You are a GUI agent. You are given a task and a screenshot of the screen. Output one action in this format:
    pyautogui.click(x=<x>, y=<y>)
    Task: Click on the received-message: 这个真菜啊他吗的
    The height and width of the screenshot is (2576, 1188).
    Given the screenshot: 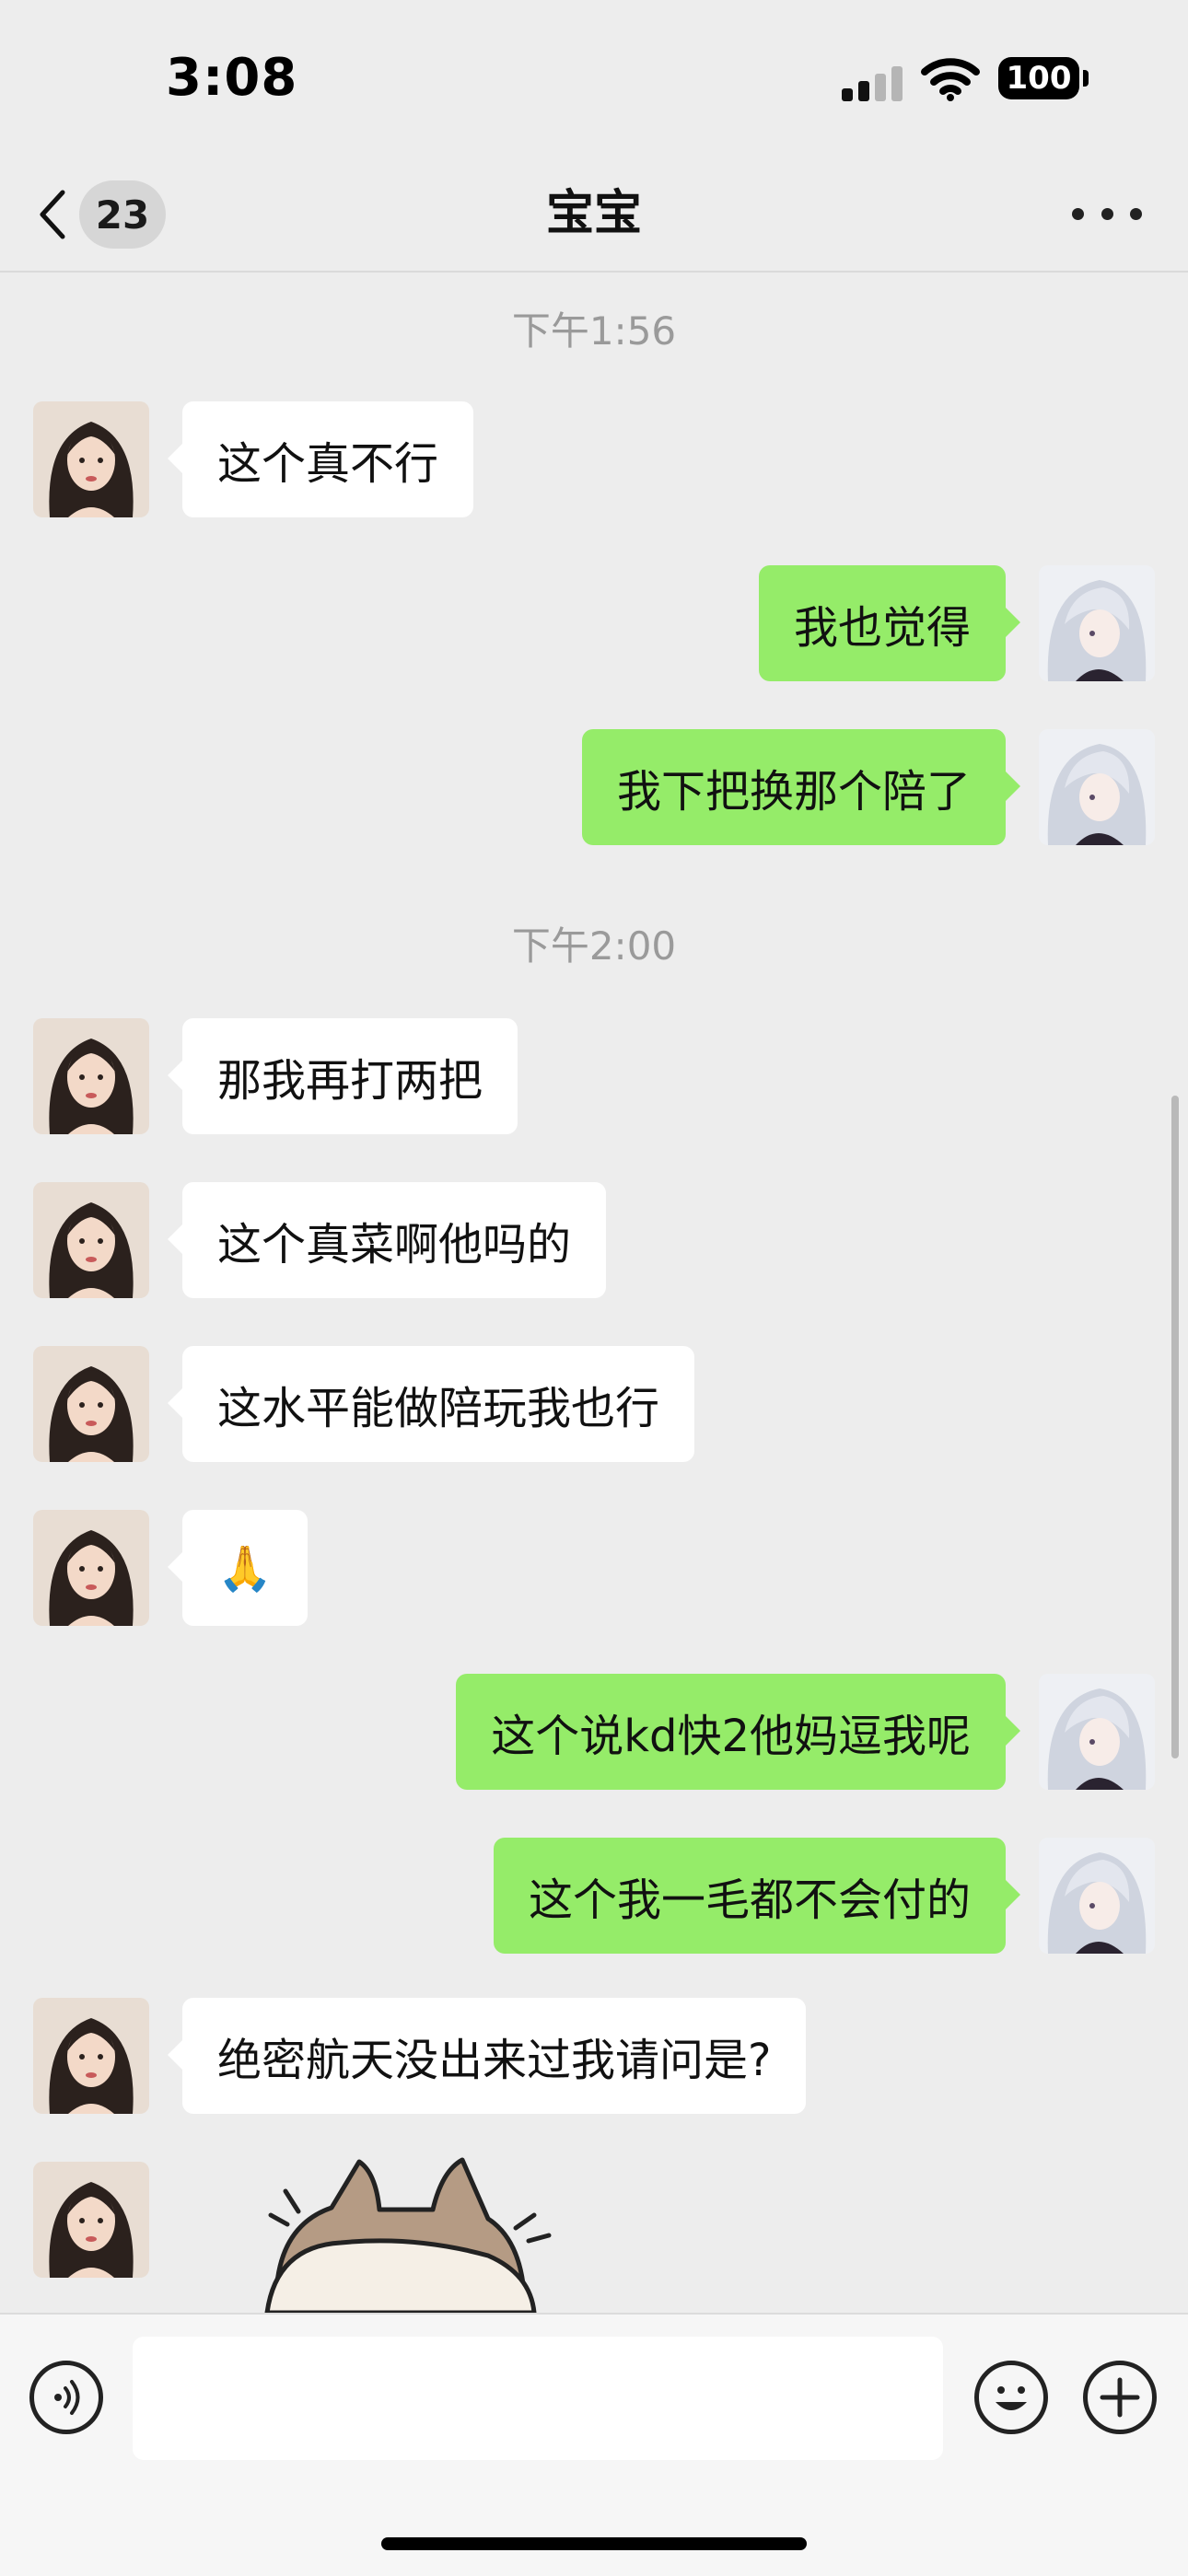 What is the action you would take?
    pyautogui.click(x=387, y=1240)
    